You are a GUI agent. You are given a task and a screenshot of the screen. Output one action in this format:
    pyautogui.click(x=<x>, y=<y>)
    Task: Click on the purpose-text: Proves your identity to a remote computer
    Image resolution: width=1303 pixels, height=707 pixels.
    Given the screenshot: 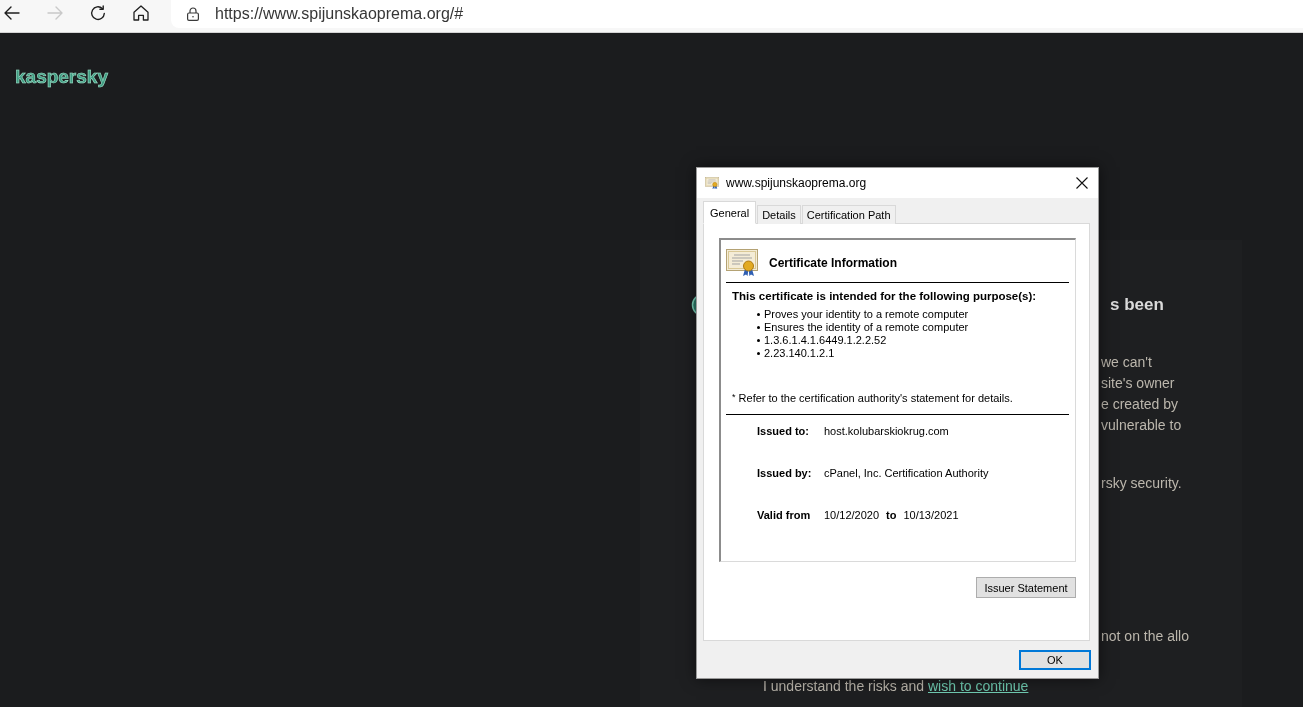 What is the action you would take?
    pyautogui.click(x=866, y=314)
    